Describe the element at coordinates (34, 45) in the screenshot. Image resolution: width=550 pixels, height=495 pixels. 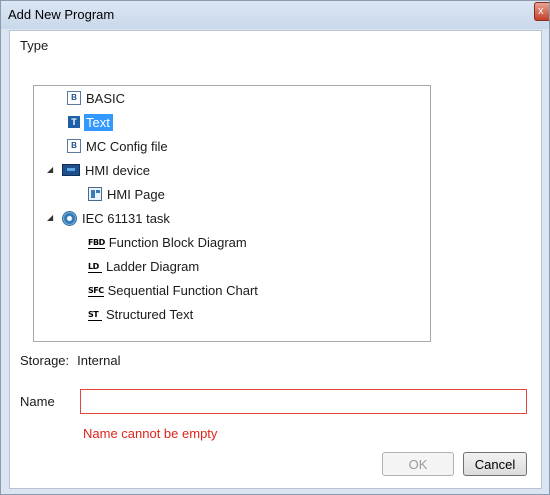
I see `type-label: Type` at that location.